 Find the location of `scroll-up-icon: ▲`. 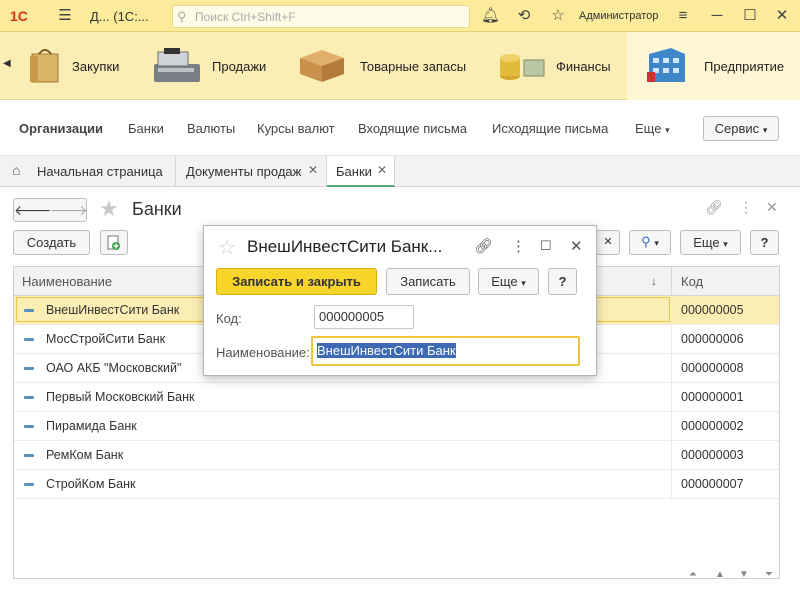

scroll-up-icon: ▲ is located at coordinates (720, 574).